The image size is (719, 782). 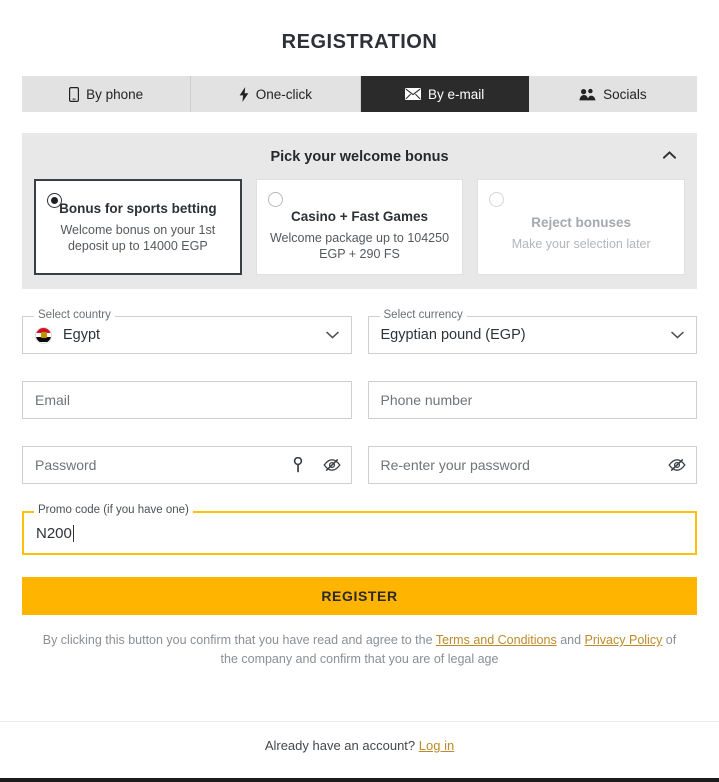 I want to click on field-phone: Phone number, so click(x=532, y=400).